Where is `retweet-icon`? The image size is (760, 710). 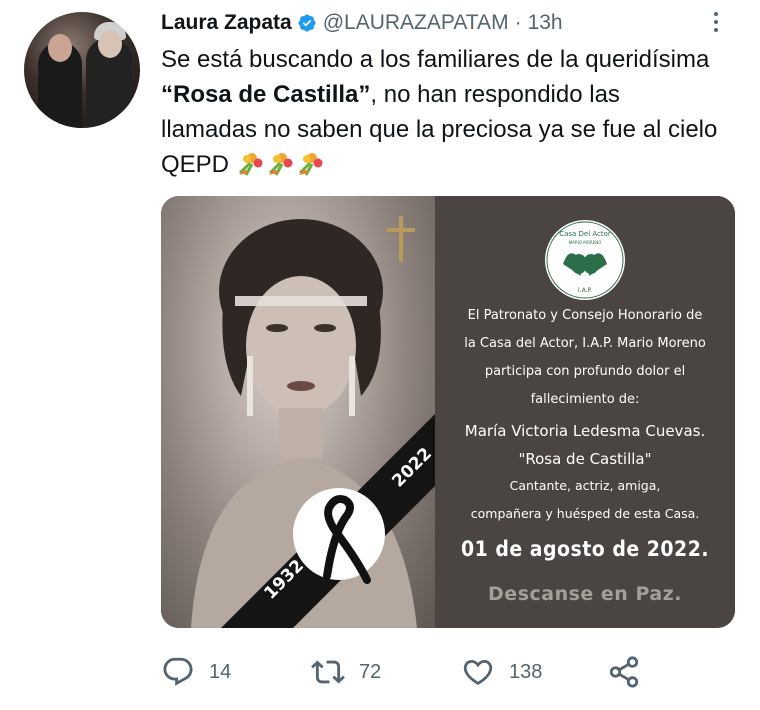
retweet-icon is located at coordinates (328, 672).